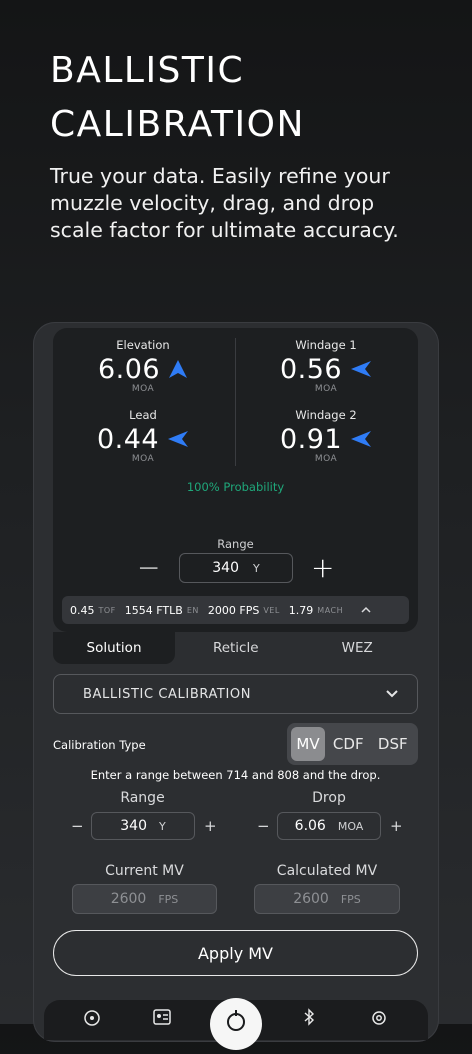 The width and height of the screenshot is (472, 1054). I want to click on range-input: 340 Y, so click(236, 568).